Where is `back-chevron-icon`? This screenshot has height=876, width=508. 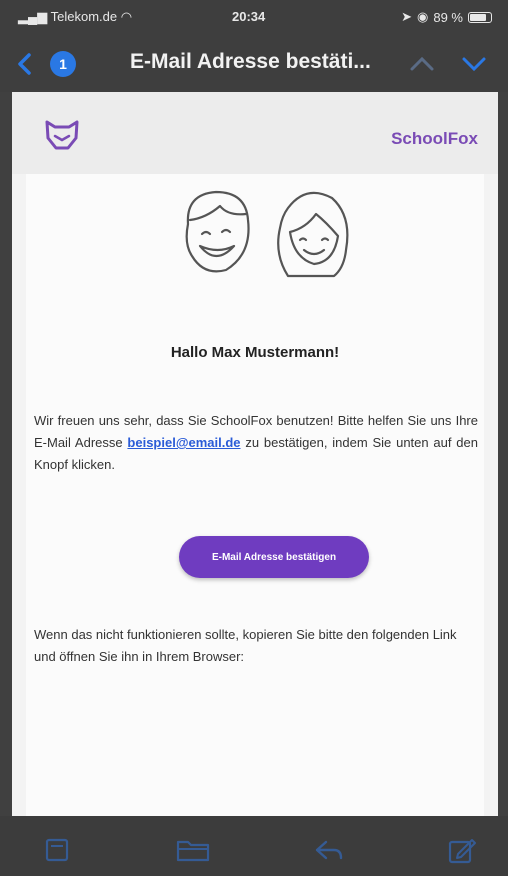
back-chevron-icon is located at coordinates (25, 64).